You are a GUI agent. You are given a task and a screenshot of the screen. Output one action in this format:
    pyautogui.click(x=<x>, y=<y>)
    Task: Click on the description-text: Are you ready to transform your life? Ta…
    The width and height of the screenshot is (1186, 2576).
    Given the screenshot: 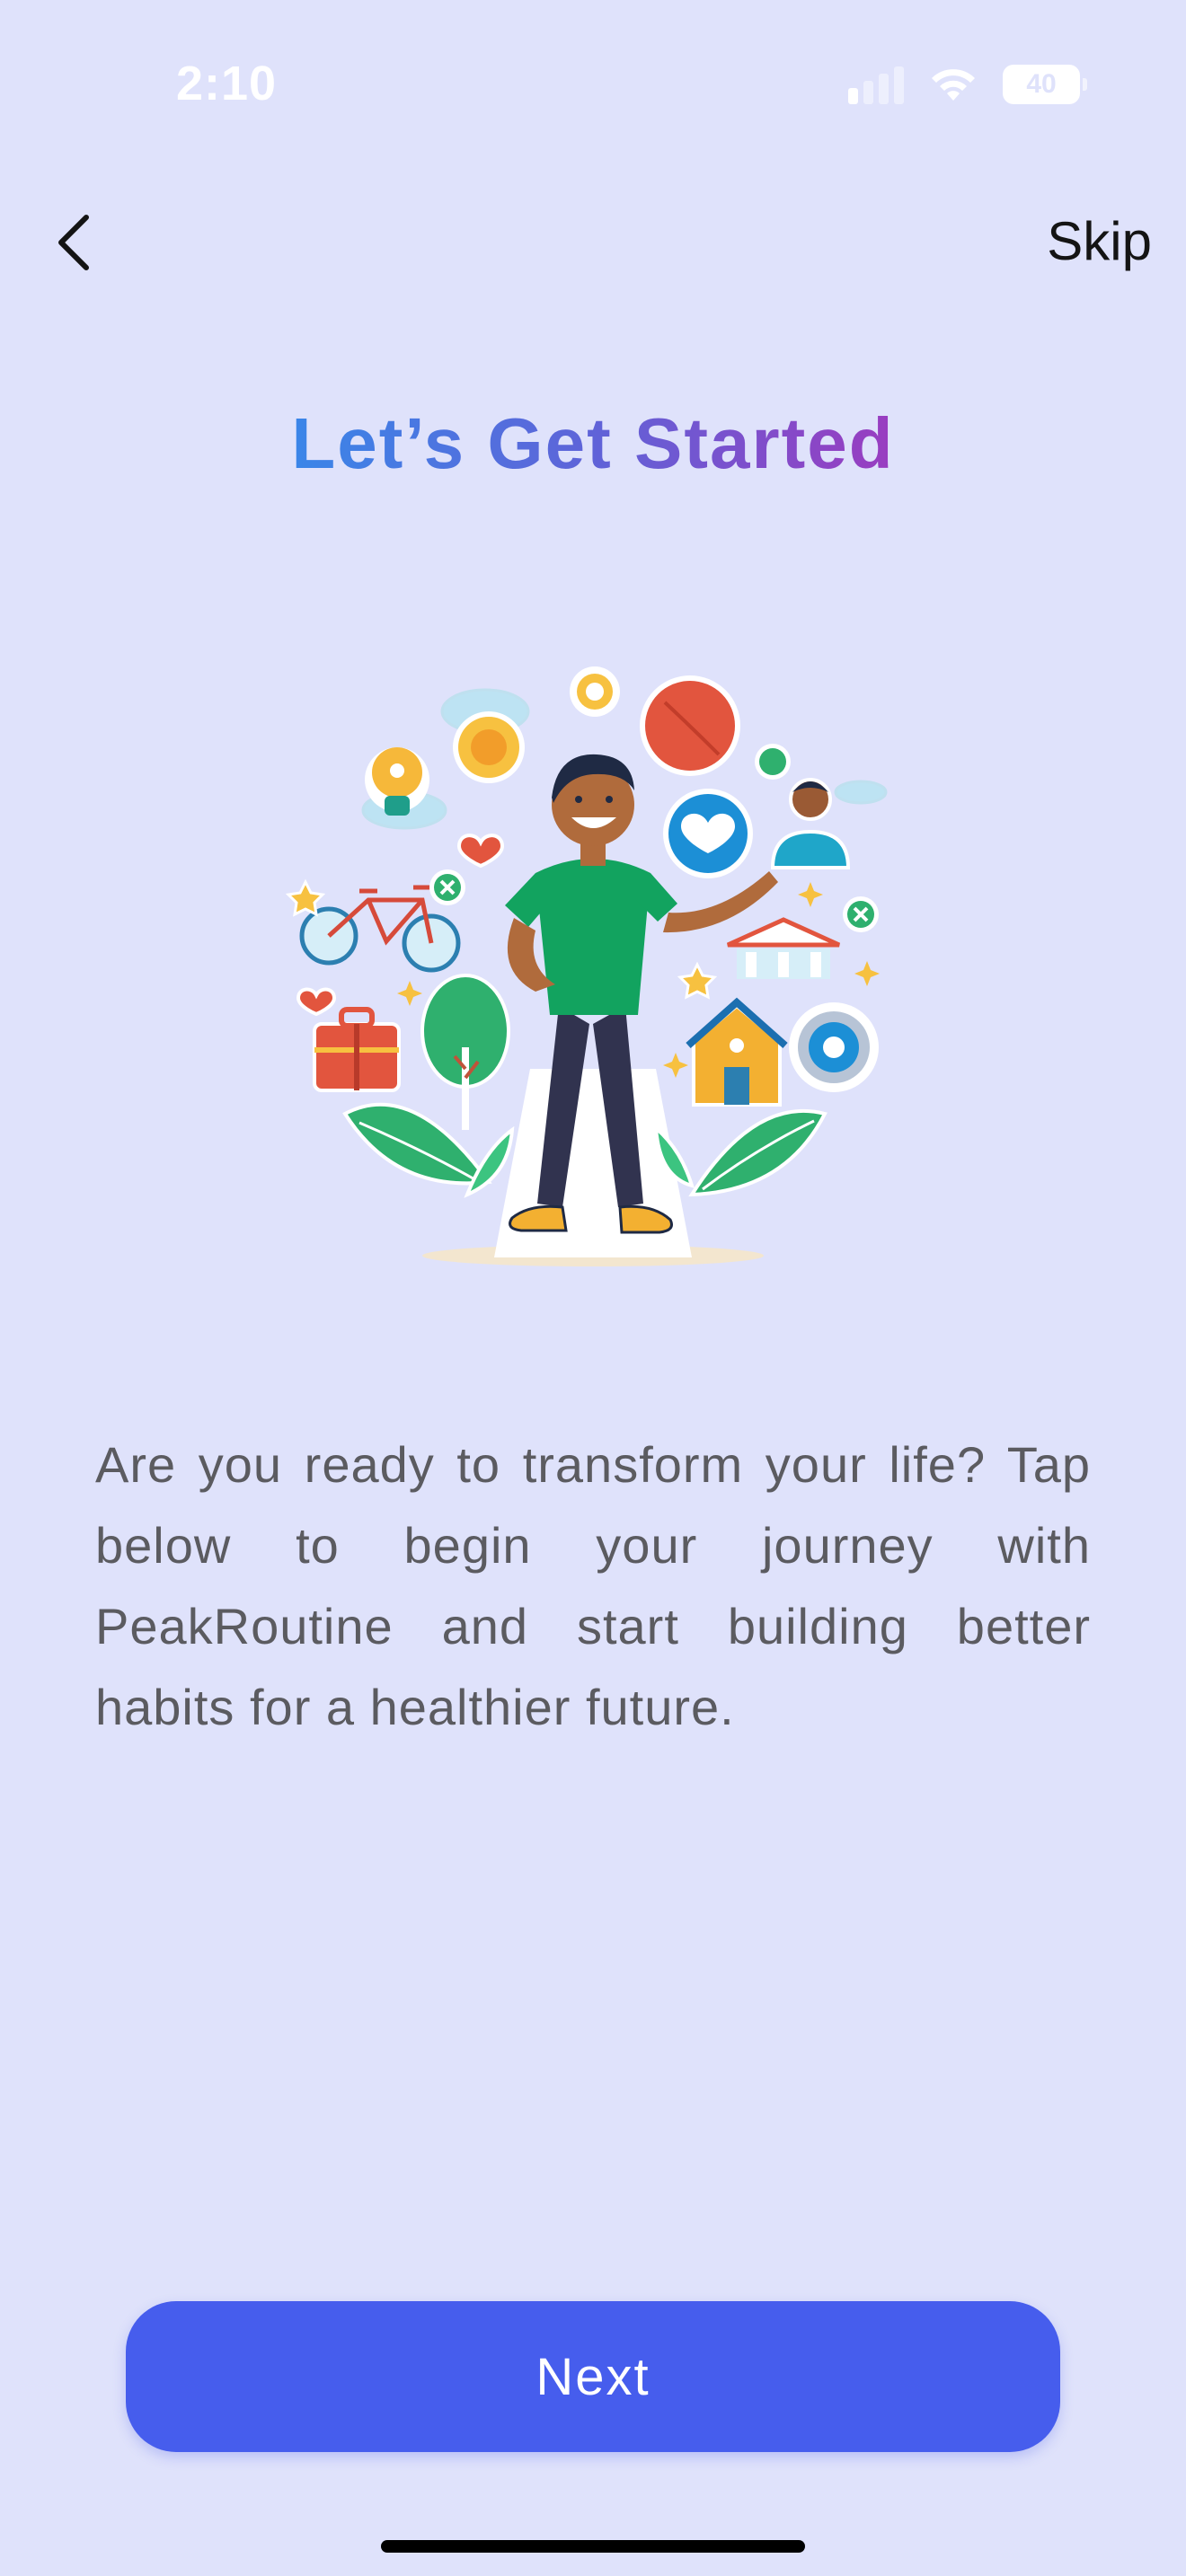 What is the action you would take?
    pyautogui.click(x=593, y=1585)
    